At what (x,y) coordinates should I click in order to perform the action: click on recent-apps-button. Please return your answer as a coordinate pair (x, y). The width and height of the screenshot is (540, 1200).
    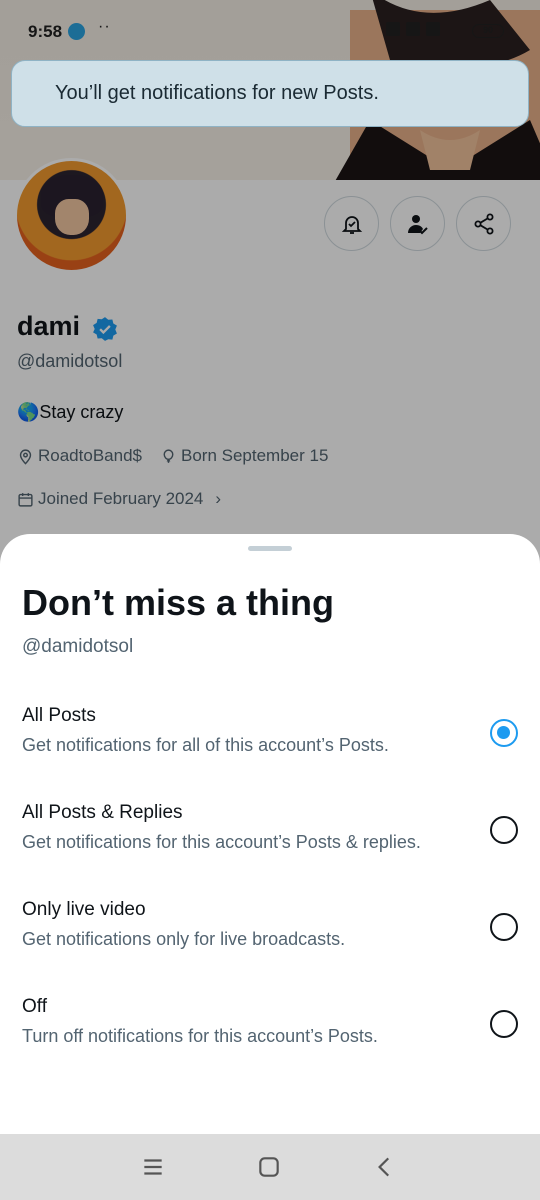
    Looking at the image, I should click on (153, 1167).